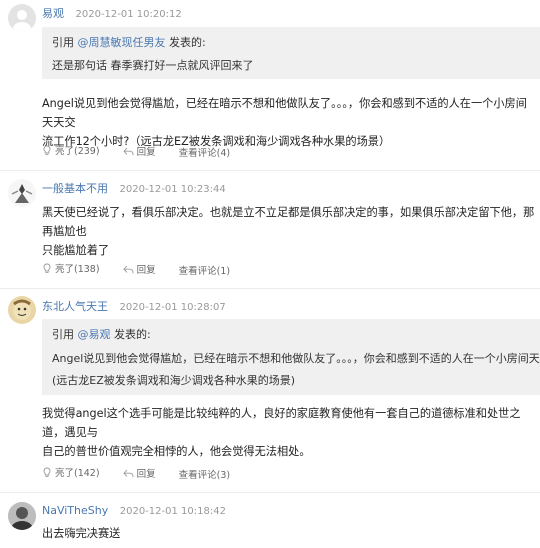 The image size is (540, 548). I want to click on quote-header: 引用 @周慧敏现任男友 发表的:, so click(129, 42).